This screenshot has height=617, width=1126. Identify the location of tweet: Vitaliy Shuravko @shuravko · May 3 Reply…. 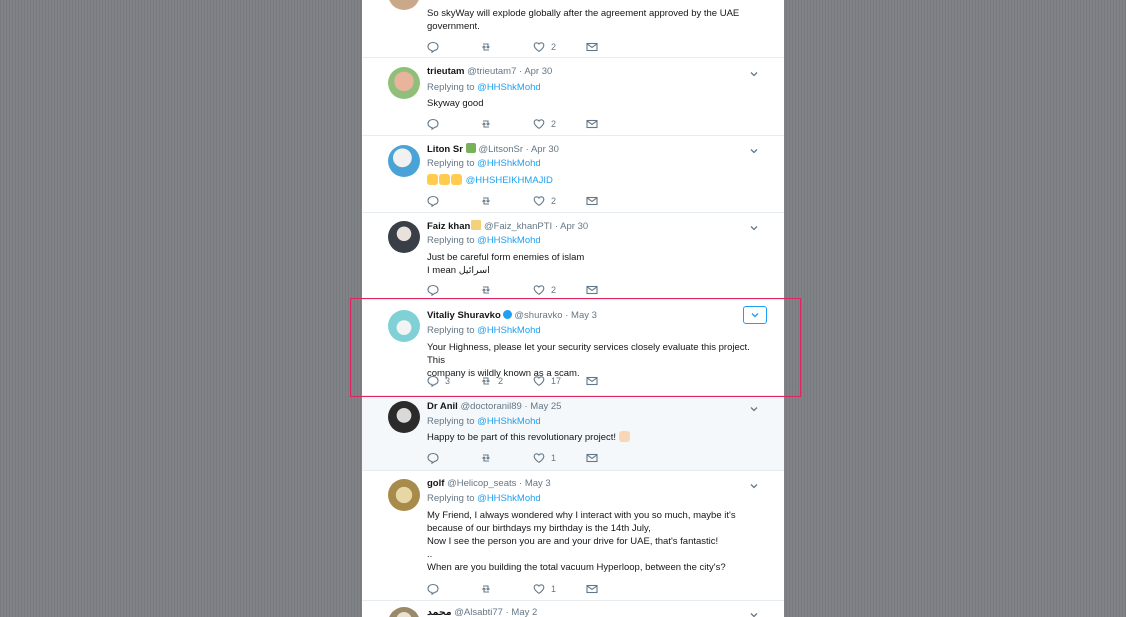
(573, 348).